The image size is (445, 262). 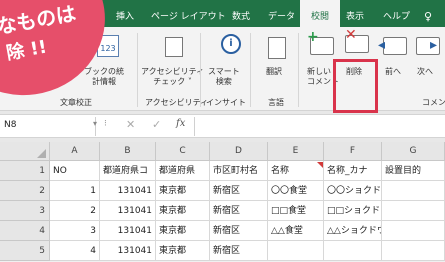 I want to click on column-header: A, so click(x=75, y=151).